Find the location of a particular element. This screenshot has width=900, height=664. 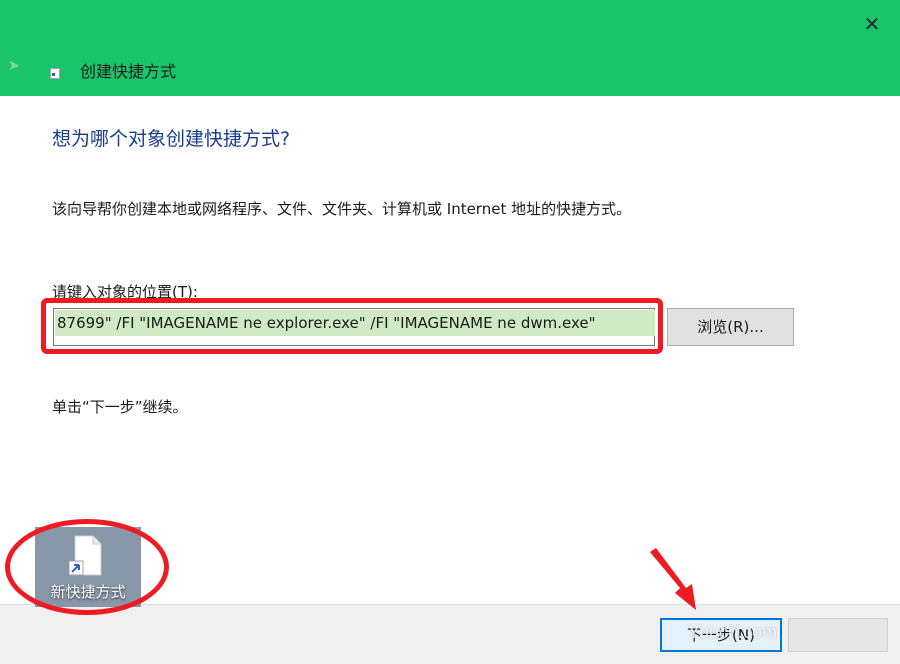

annotation-arrow-icon is located at coordinates (673, 579).